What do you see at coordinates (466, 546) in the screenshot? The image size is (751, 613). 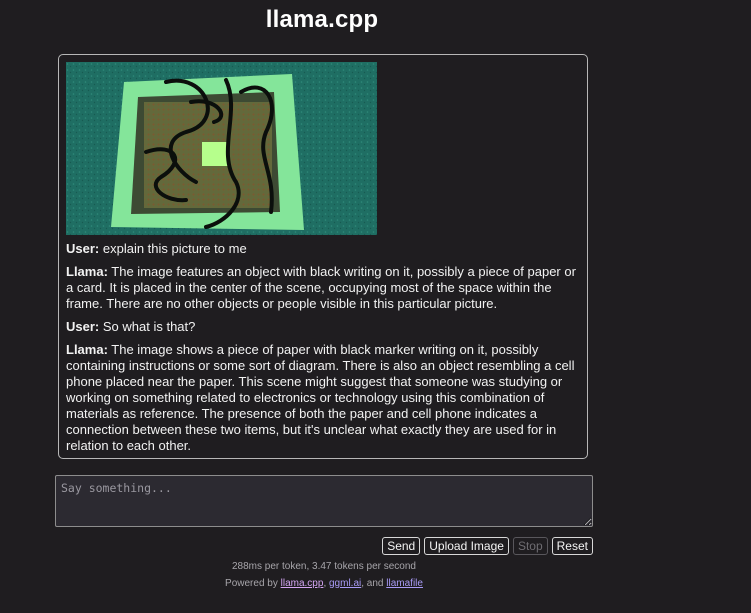 I see `upload-image-button: Upload Image` at bounding box center [466, 546].